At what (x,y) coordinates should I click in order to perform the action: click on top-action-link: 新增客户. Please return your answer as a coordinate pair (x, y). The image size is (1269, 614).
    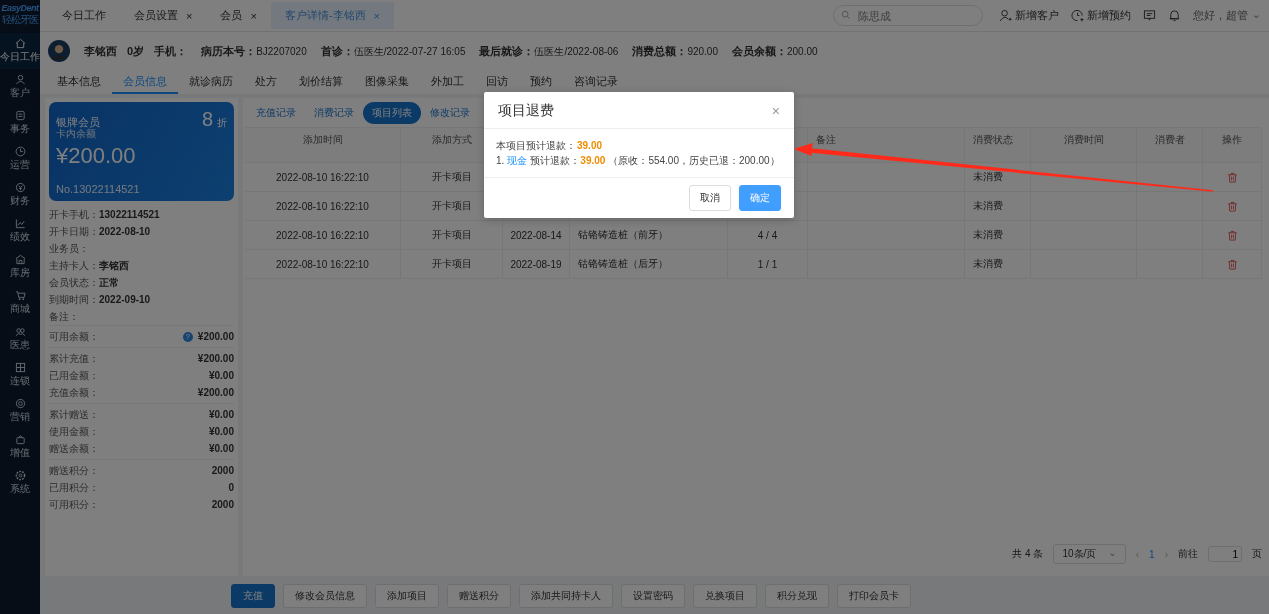
    Looking at the image, I should click on (1028, 15).